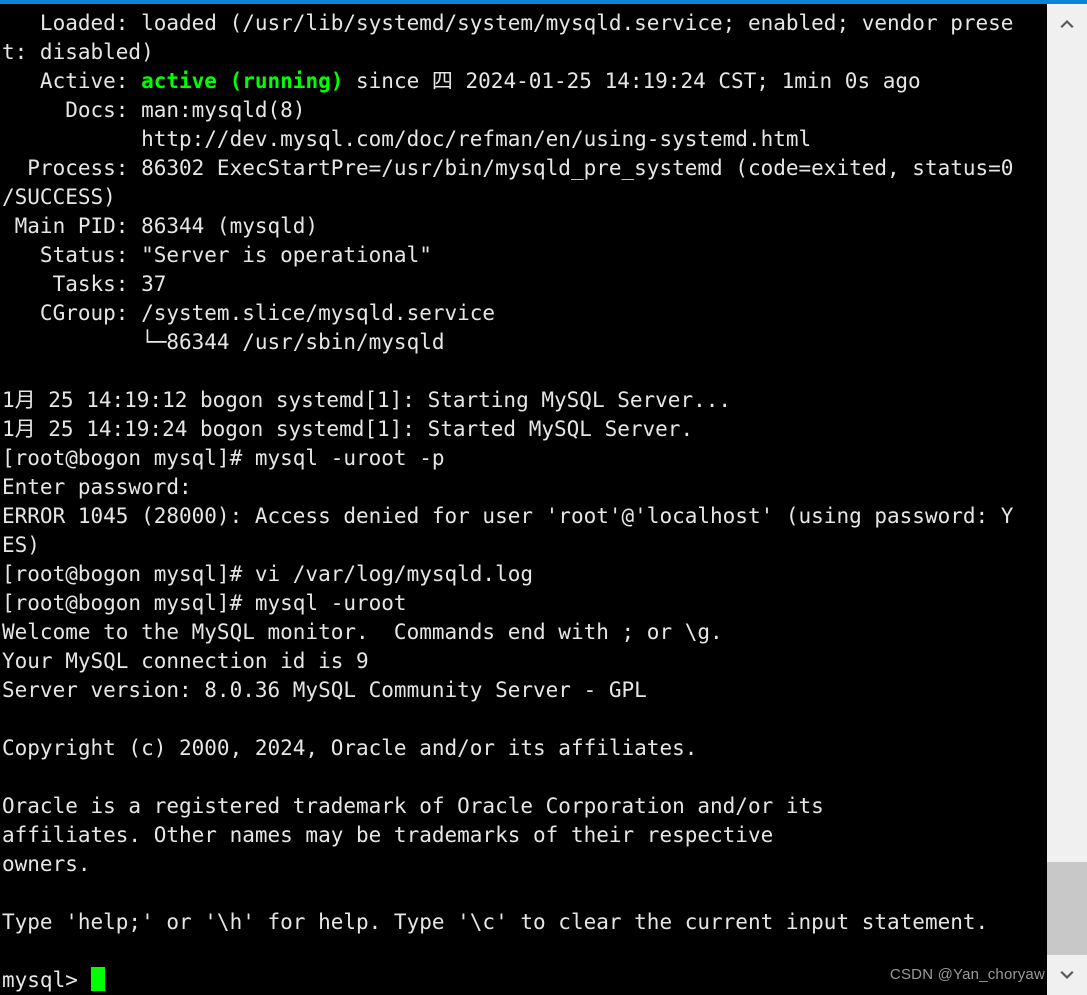  What do you see at coordinates (40, 980) in the screenshot?
I see `mysql-prompt-label: mysql>` at bounding box center [40, 980].